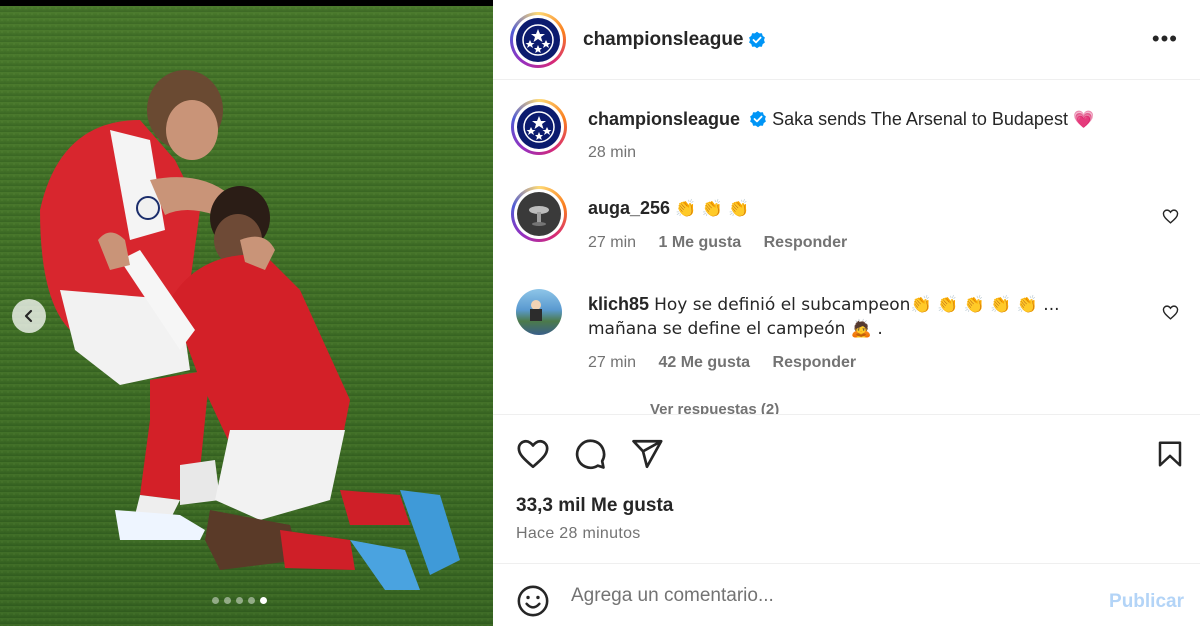 The width and height of the screenshot is (1200, 626). I want to click on more-options-button: •••, so click(1165, 39).